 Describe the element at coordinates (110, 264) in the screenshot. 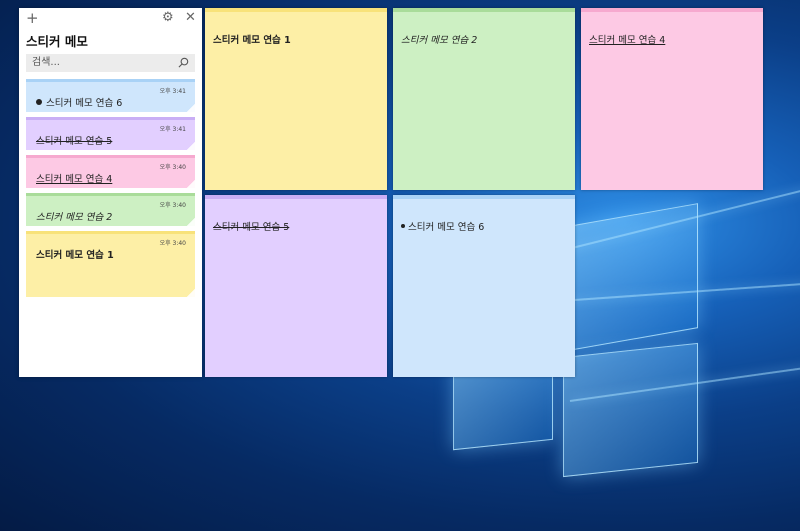

I see `note-card-1: 오후 3:40 스티커 메모 연습 1` at that location.